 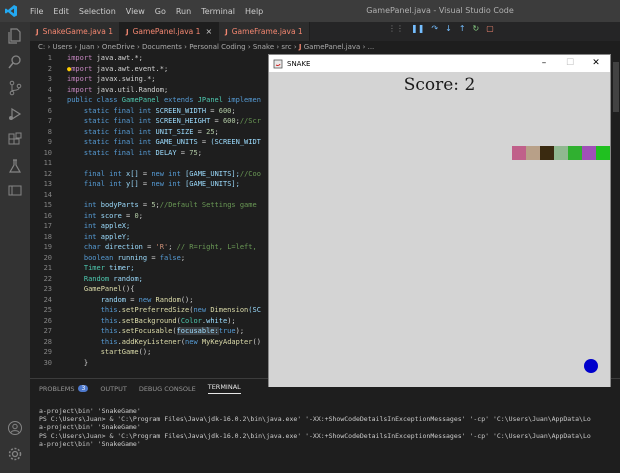 What do you see at coordinates (180, 341) in the screenshot?
I see `code-line: this.addKeyListener(new MyKeyAdapter()` at bounding box center [180, 341].